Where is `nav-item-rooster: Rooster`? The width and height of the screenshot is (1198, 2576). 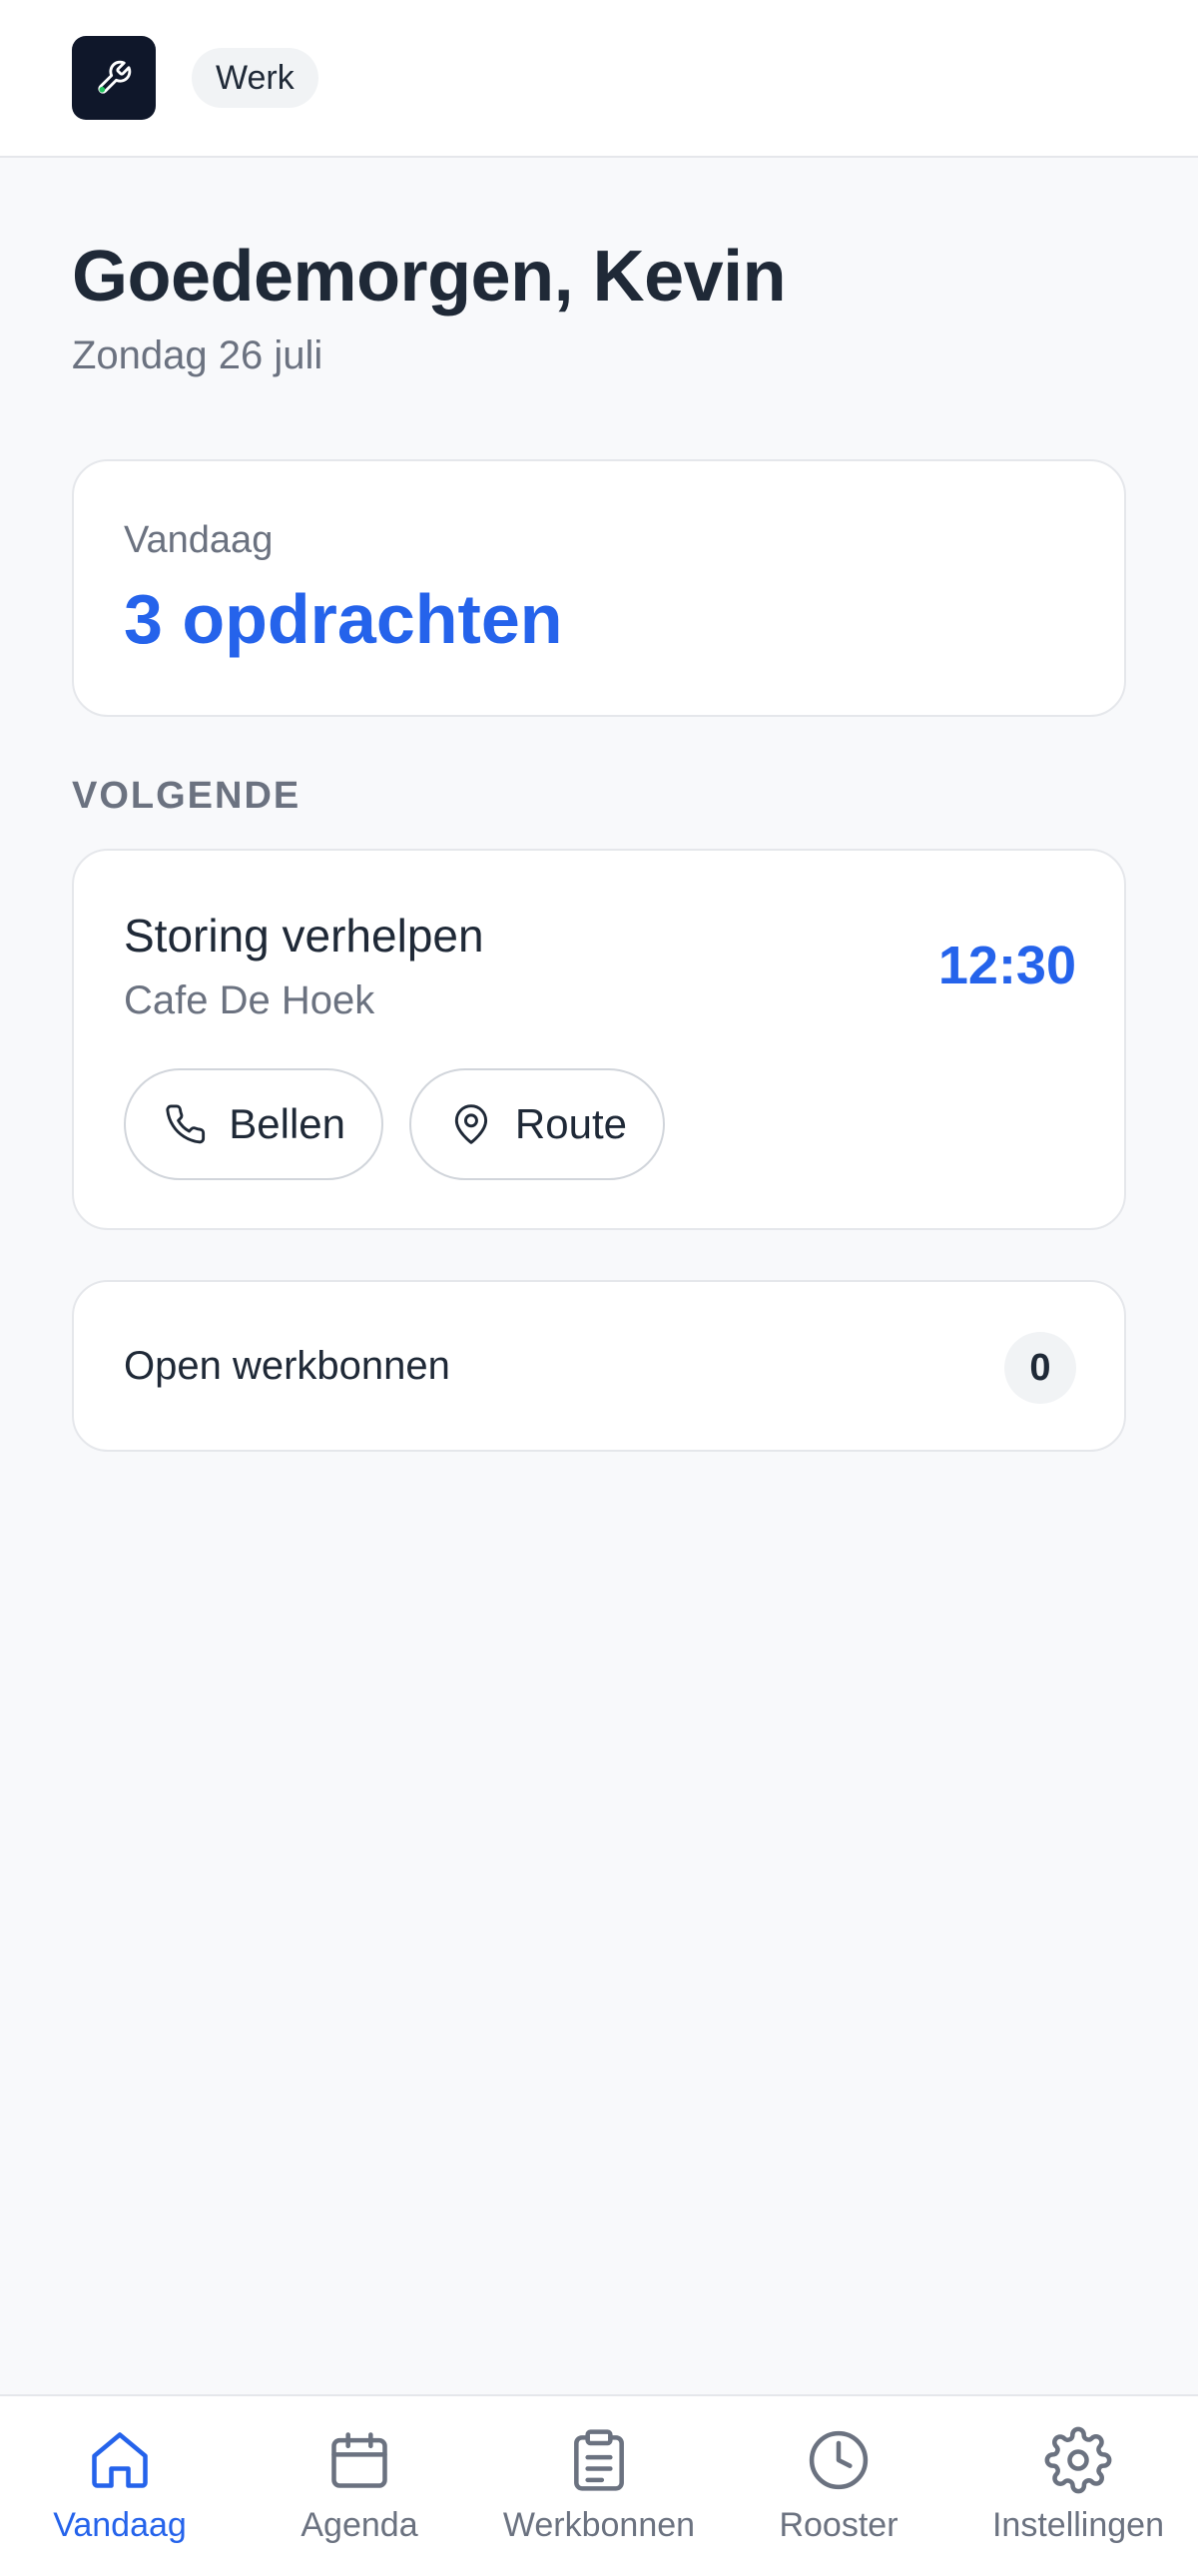 nav-item-rooster: Rooster is located at coordinates (838, 2486).